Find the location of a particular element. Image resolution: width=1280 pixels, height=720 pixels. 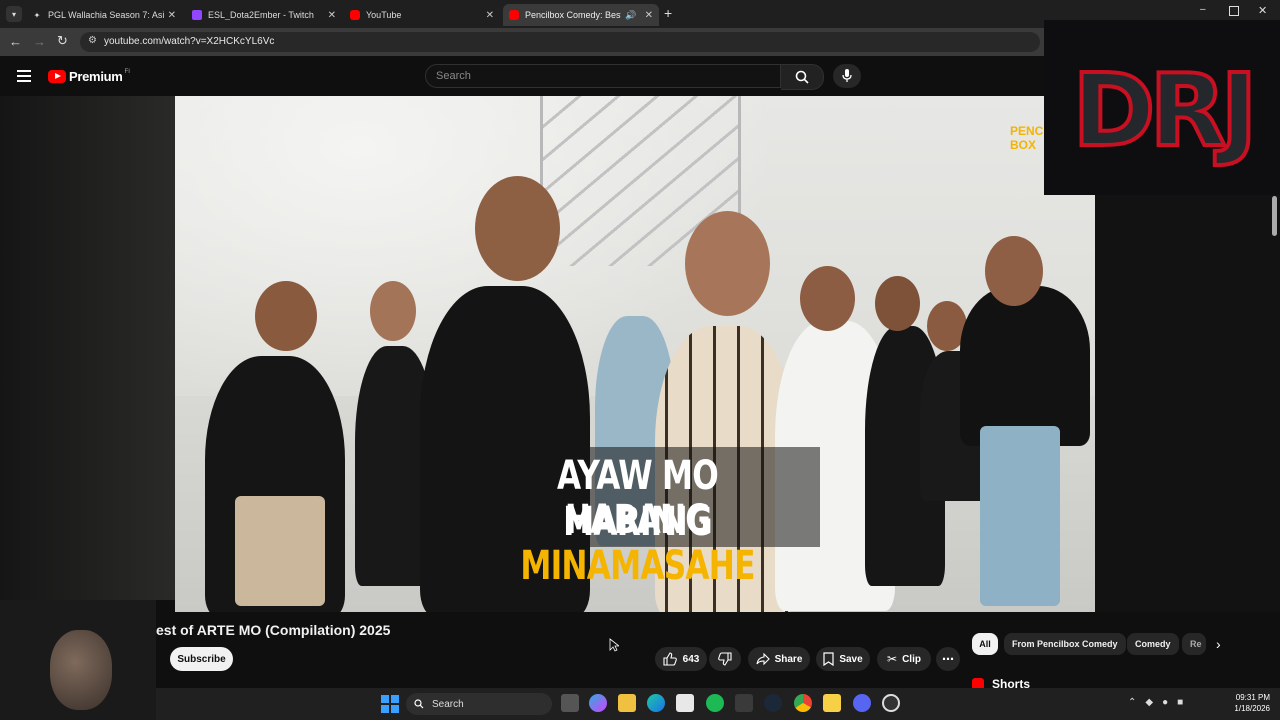

more-actions-button: ⋯ is located at coordinates (948, 659).